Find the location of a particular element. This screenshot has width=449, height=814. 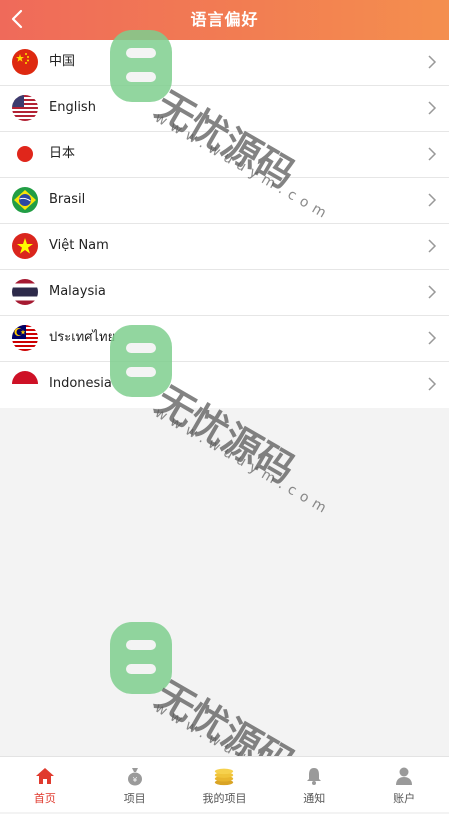

list-item-language-english: English is located at coordinates (224, 109).